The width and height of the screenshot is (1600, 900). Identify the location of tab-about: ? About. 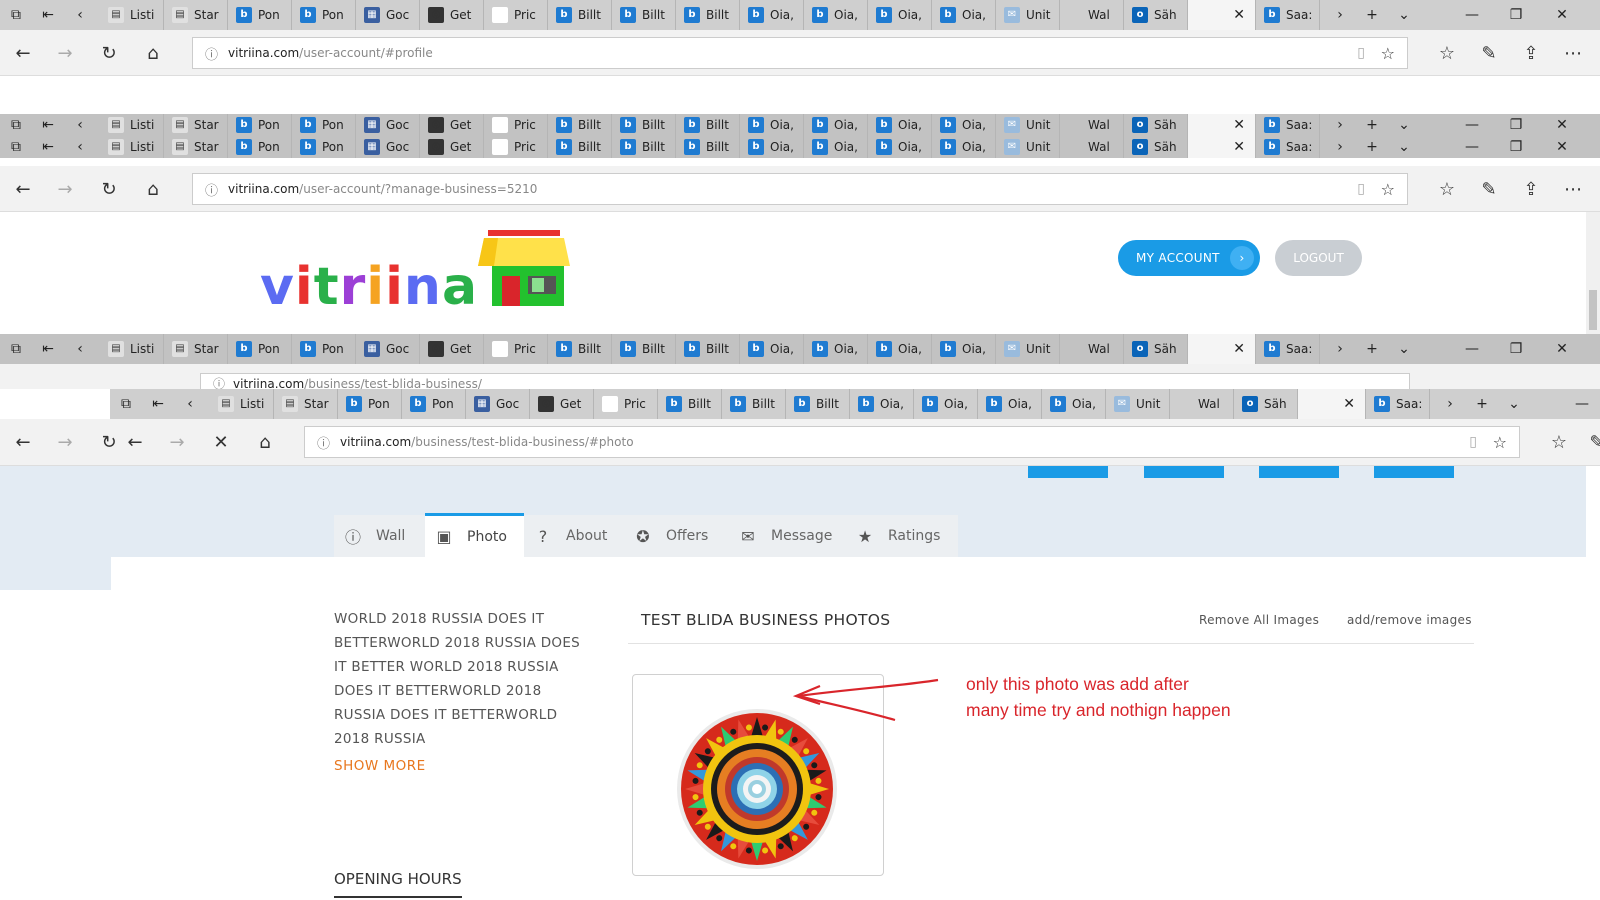
(574, 536).